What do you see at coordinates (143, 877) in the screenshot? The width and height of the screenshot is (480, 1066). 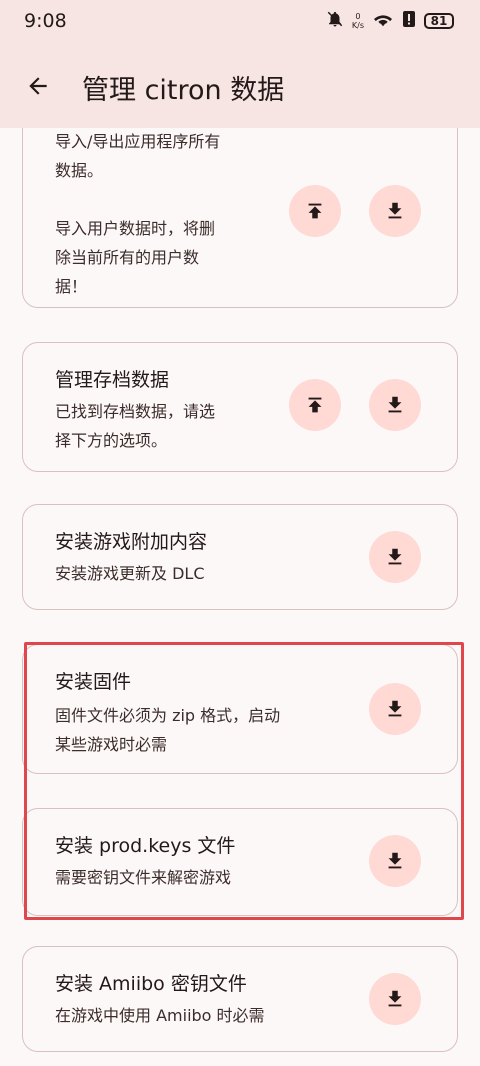 I see `card-description: 需要密钥文件来解密游戏` at bounding box center [143, 877].